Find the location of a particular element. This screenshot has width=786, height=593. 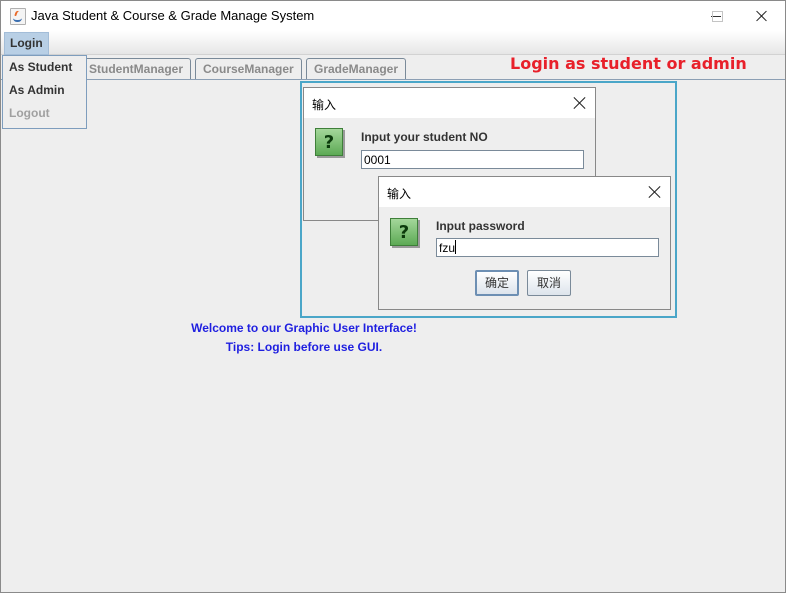

tab-student-manager: StudentManager is located at coordinates (136, 68).